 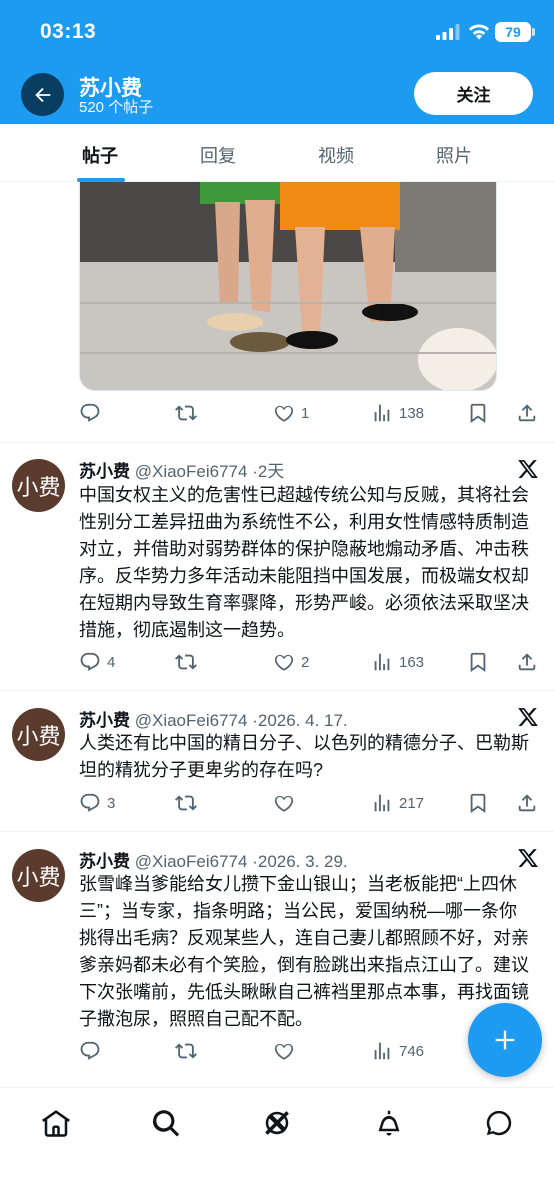 What do you see at coordinates (336, 155) in the screenshot?
I see `tab-videos: 视频` at bounding box center [336, 155].